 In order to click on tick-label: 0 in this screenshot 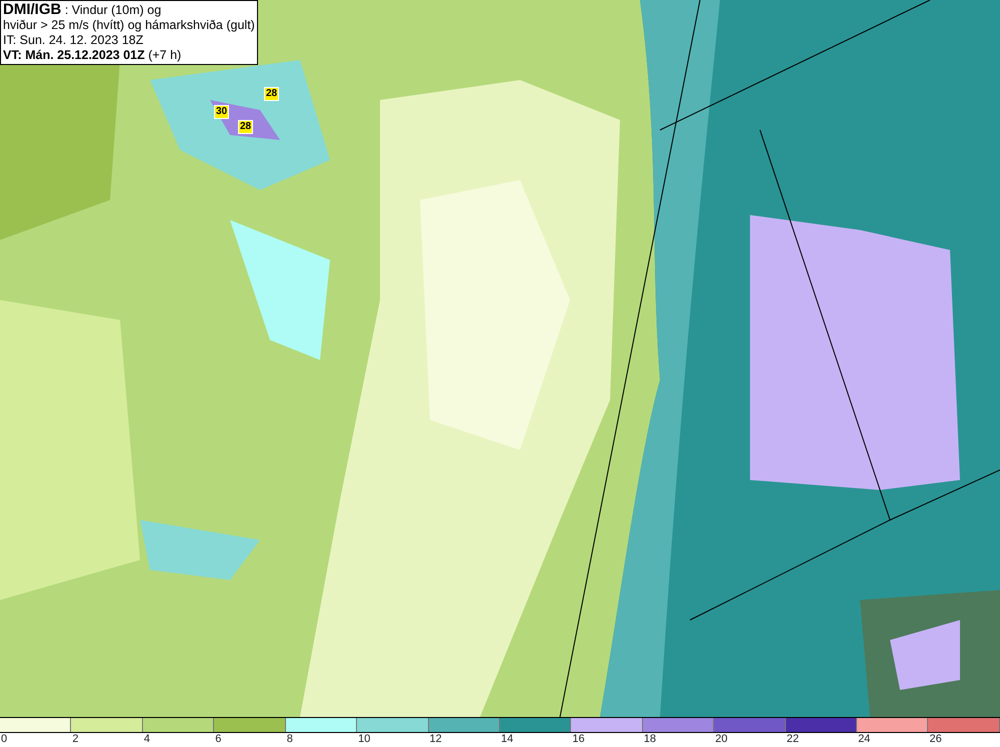, I will do `click(4, 739)`.